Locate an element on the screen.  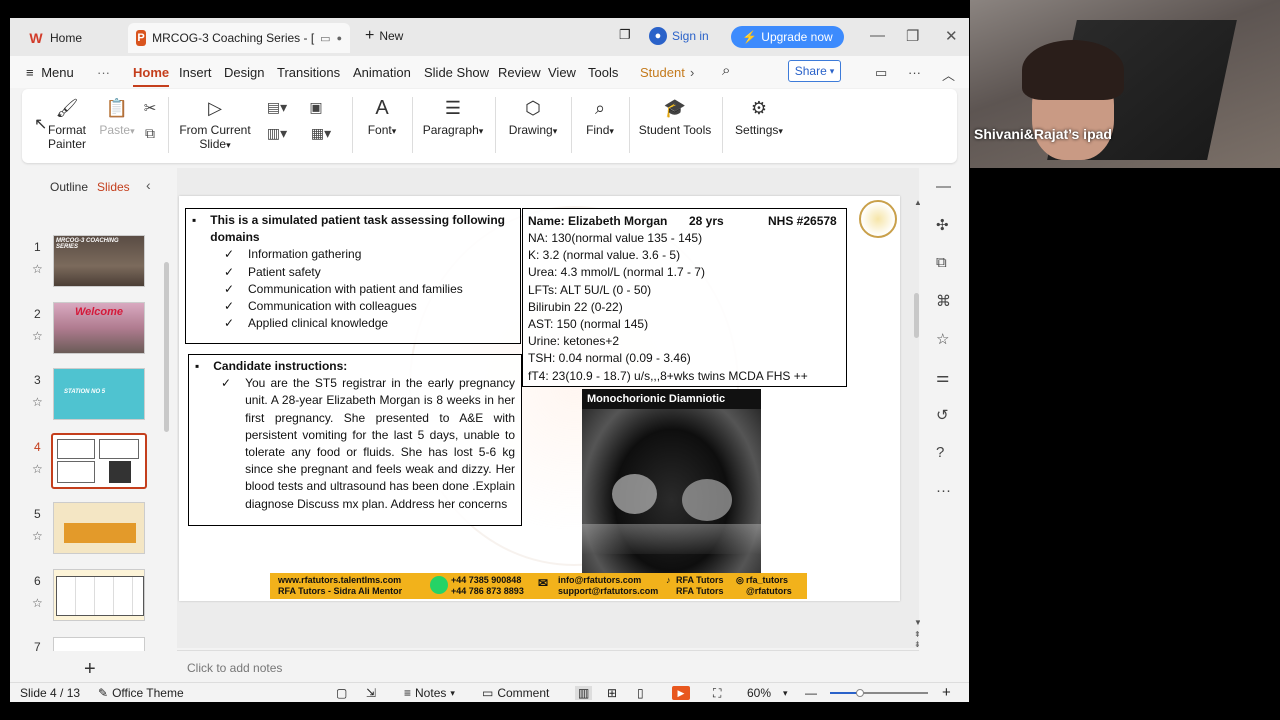
slide-layout-icon: ⧉ is located at coordinates (941, 262).